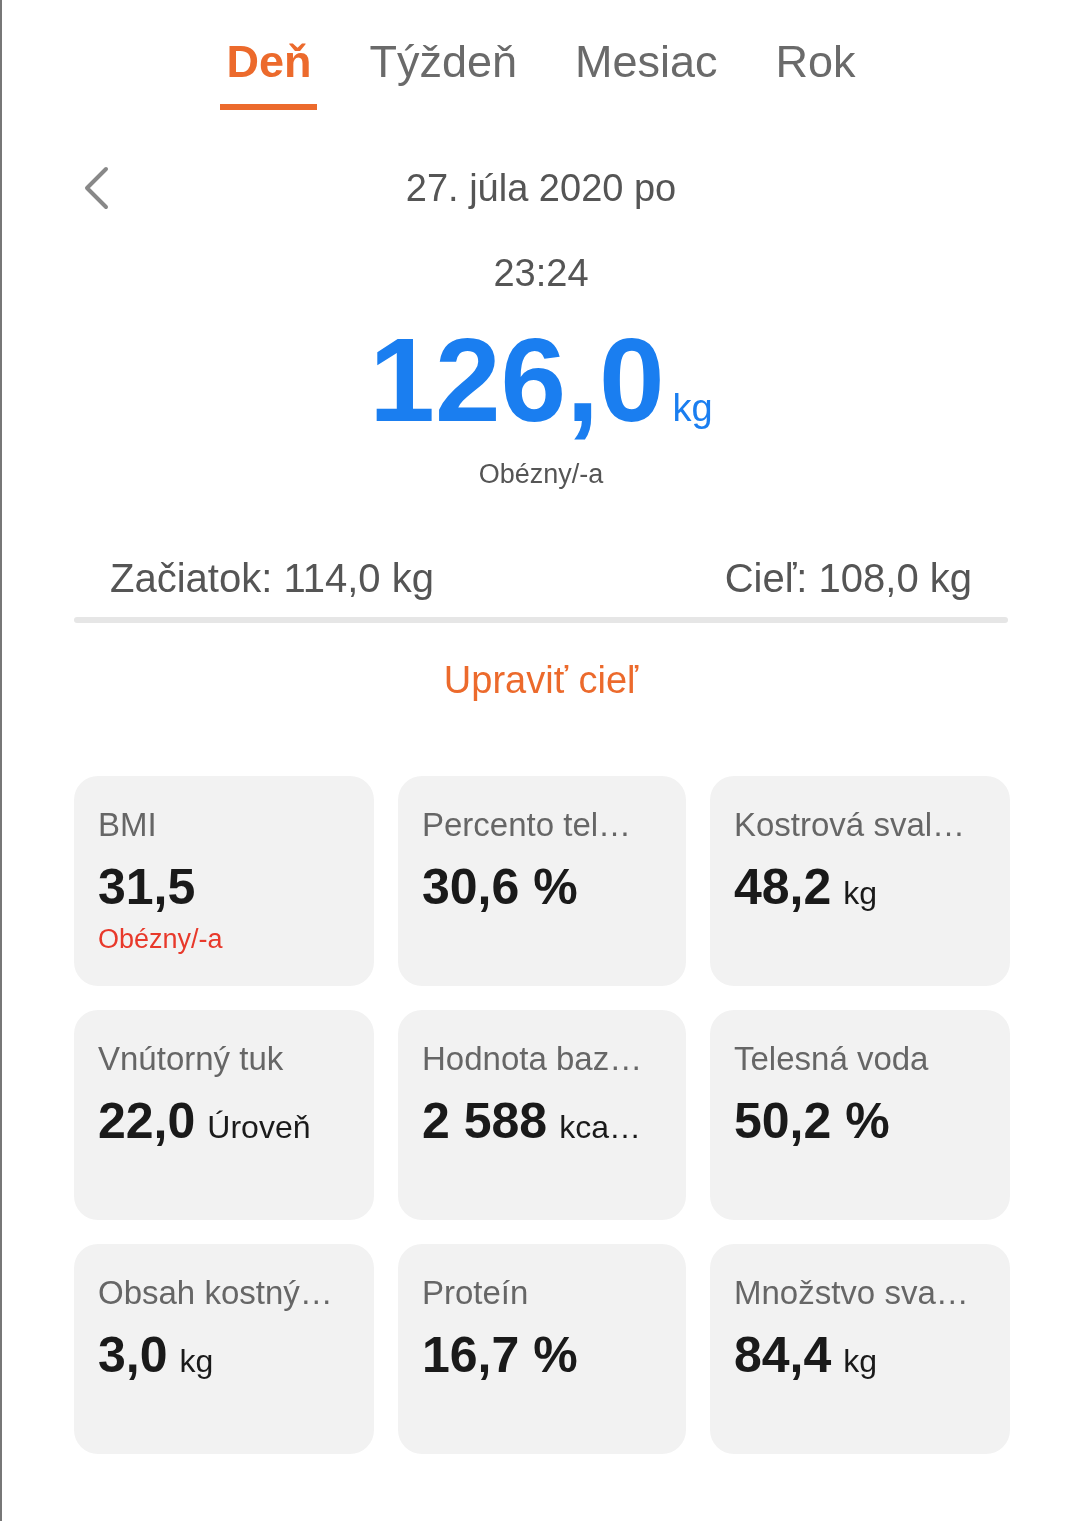 The height and width of the screenshot is (1521, 1080). I want to click on metric-card: Telesná voda 50,2 %, so click(860, 1115).